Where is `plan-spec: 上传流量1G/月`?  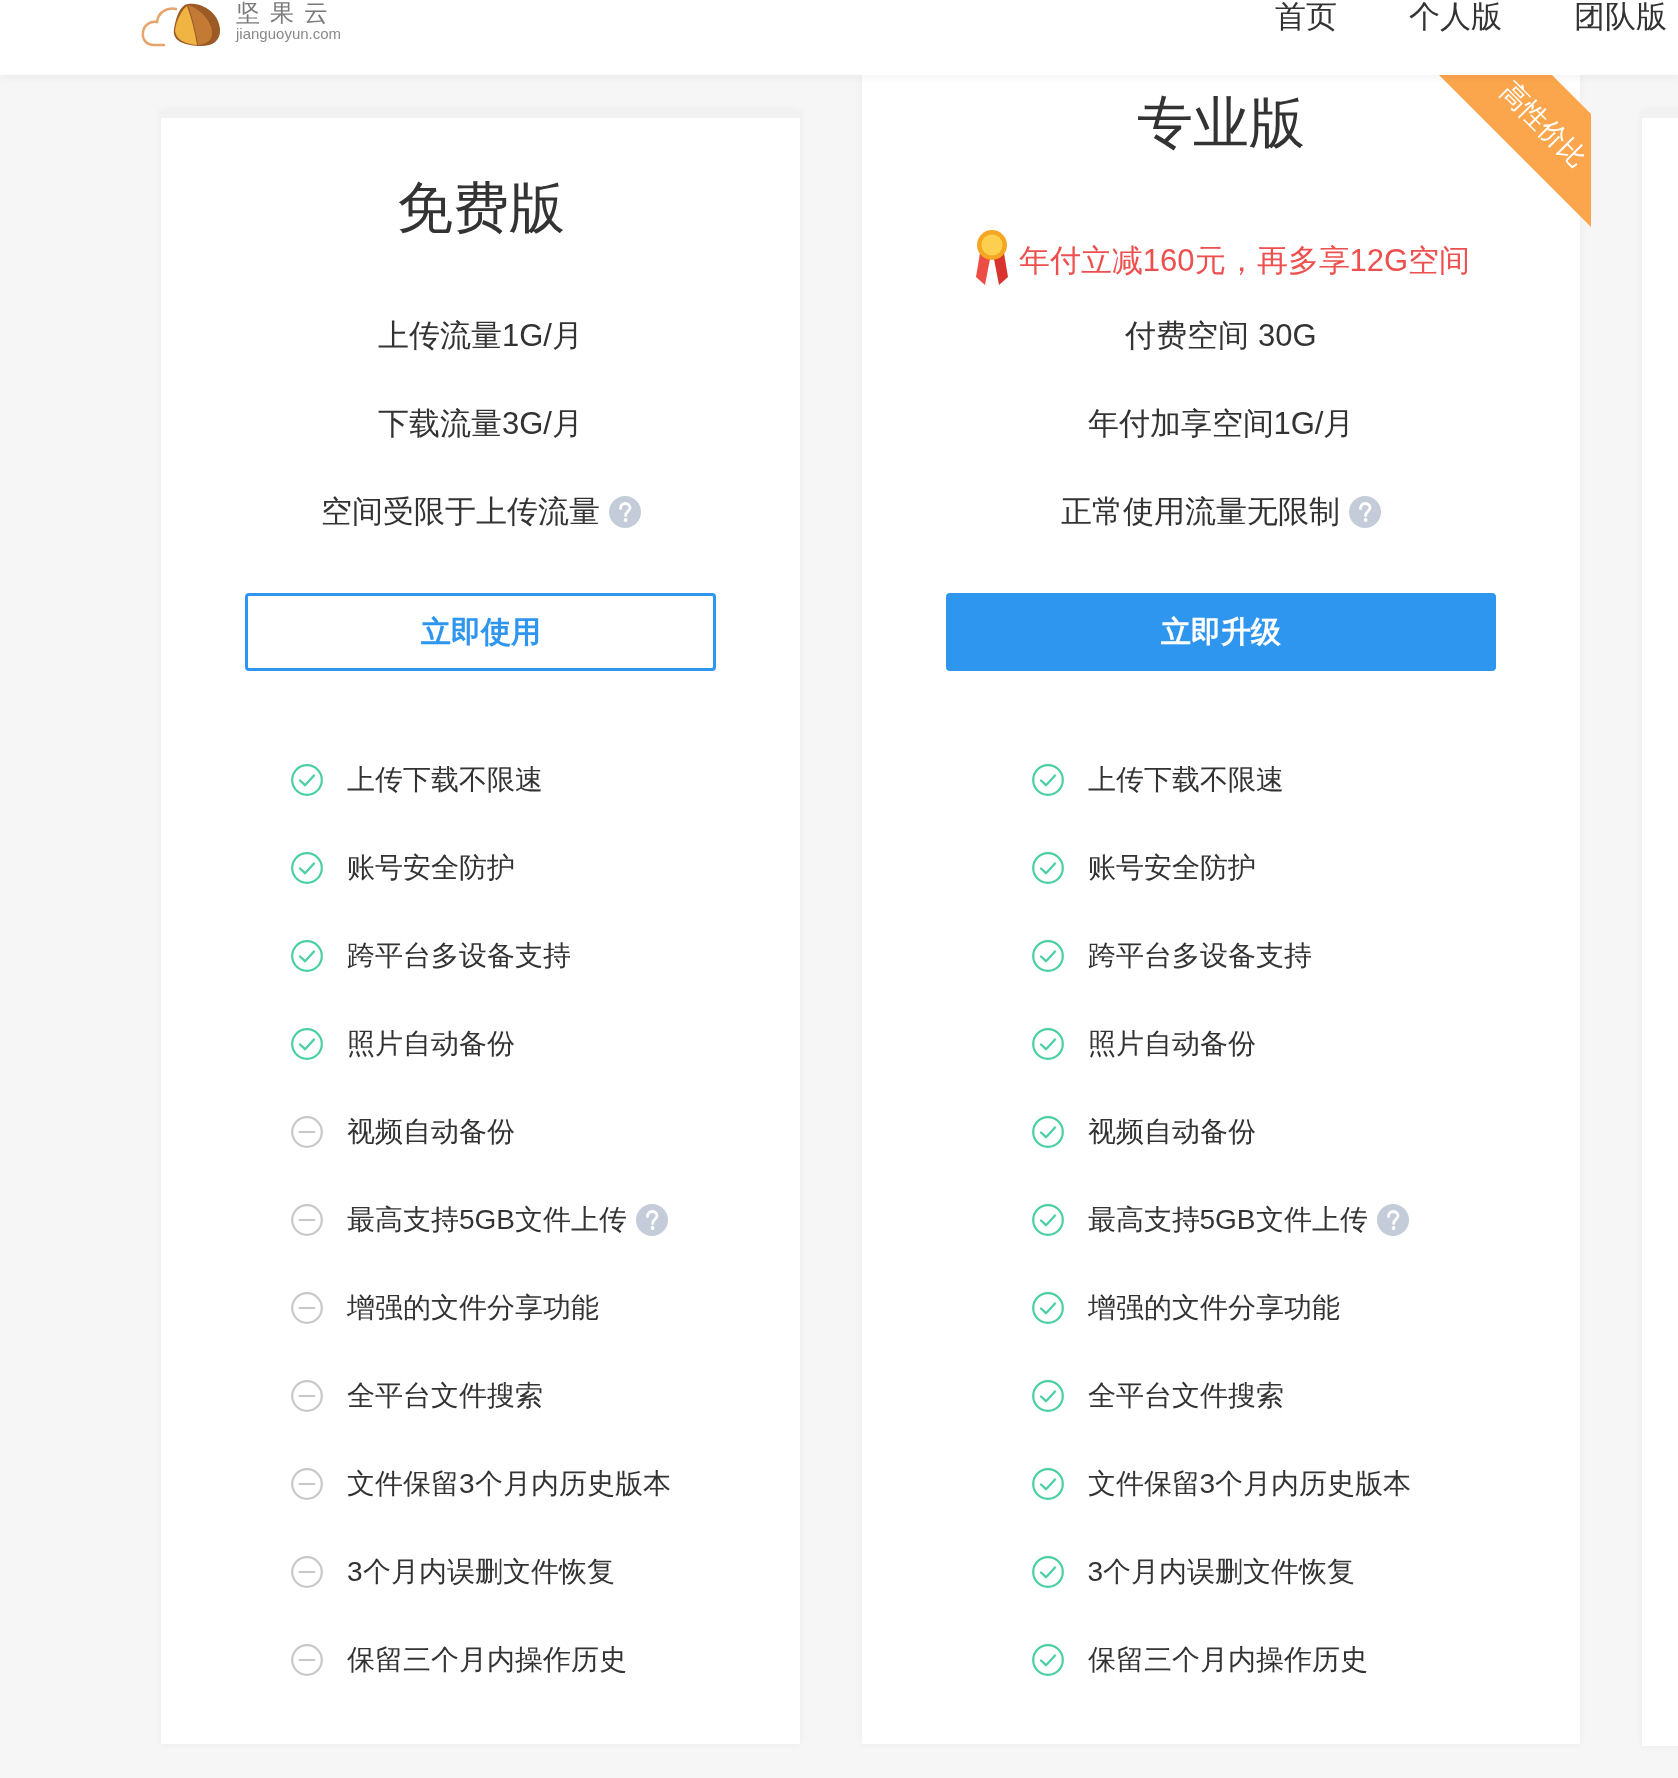 plan-spec: 上传流量1G/月 is located at coordinates (480, 336).